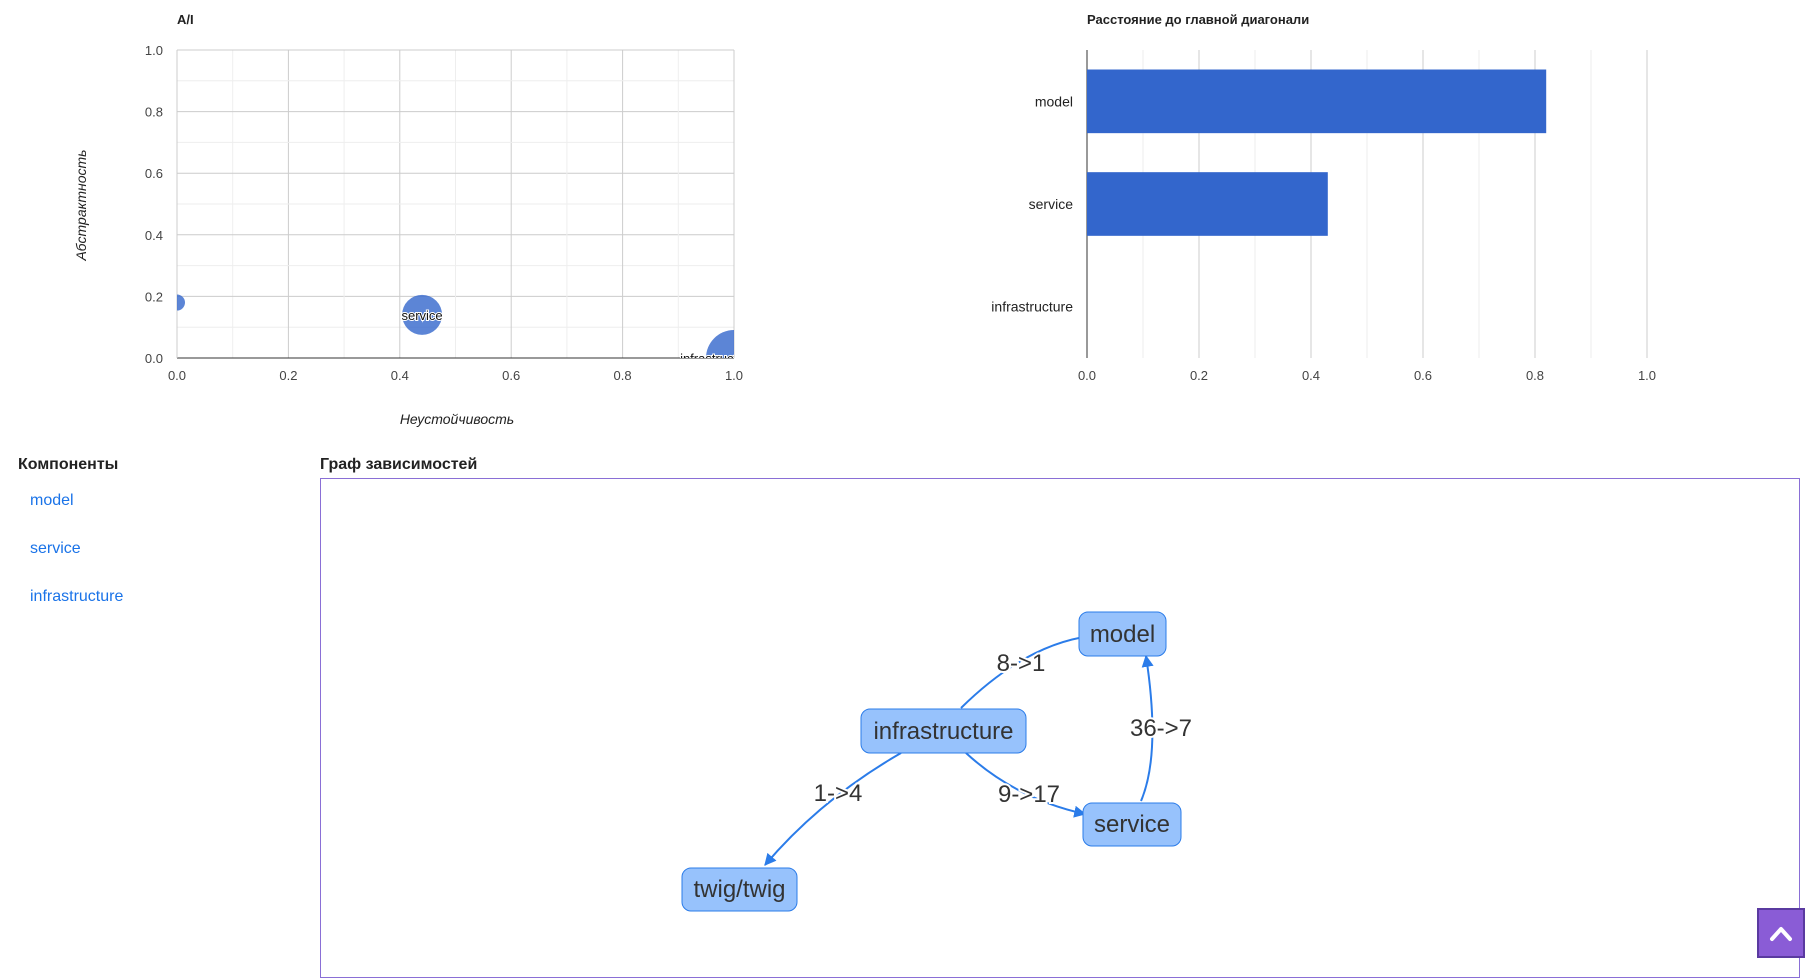  I want to click on edge-label: 36->7, so click(1161, 728).